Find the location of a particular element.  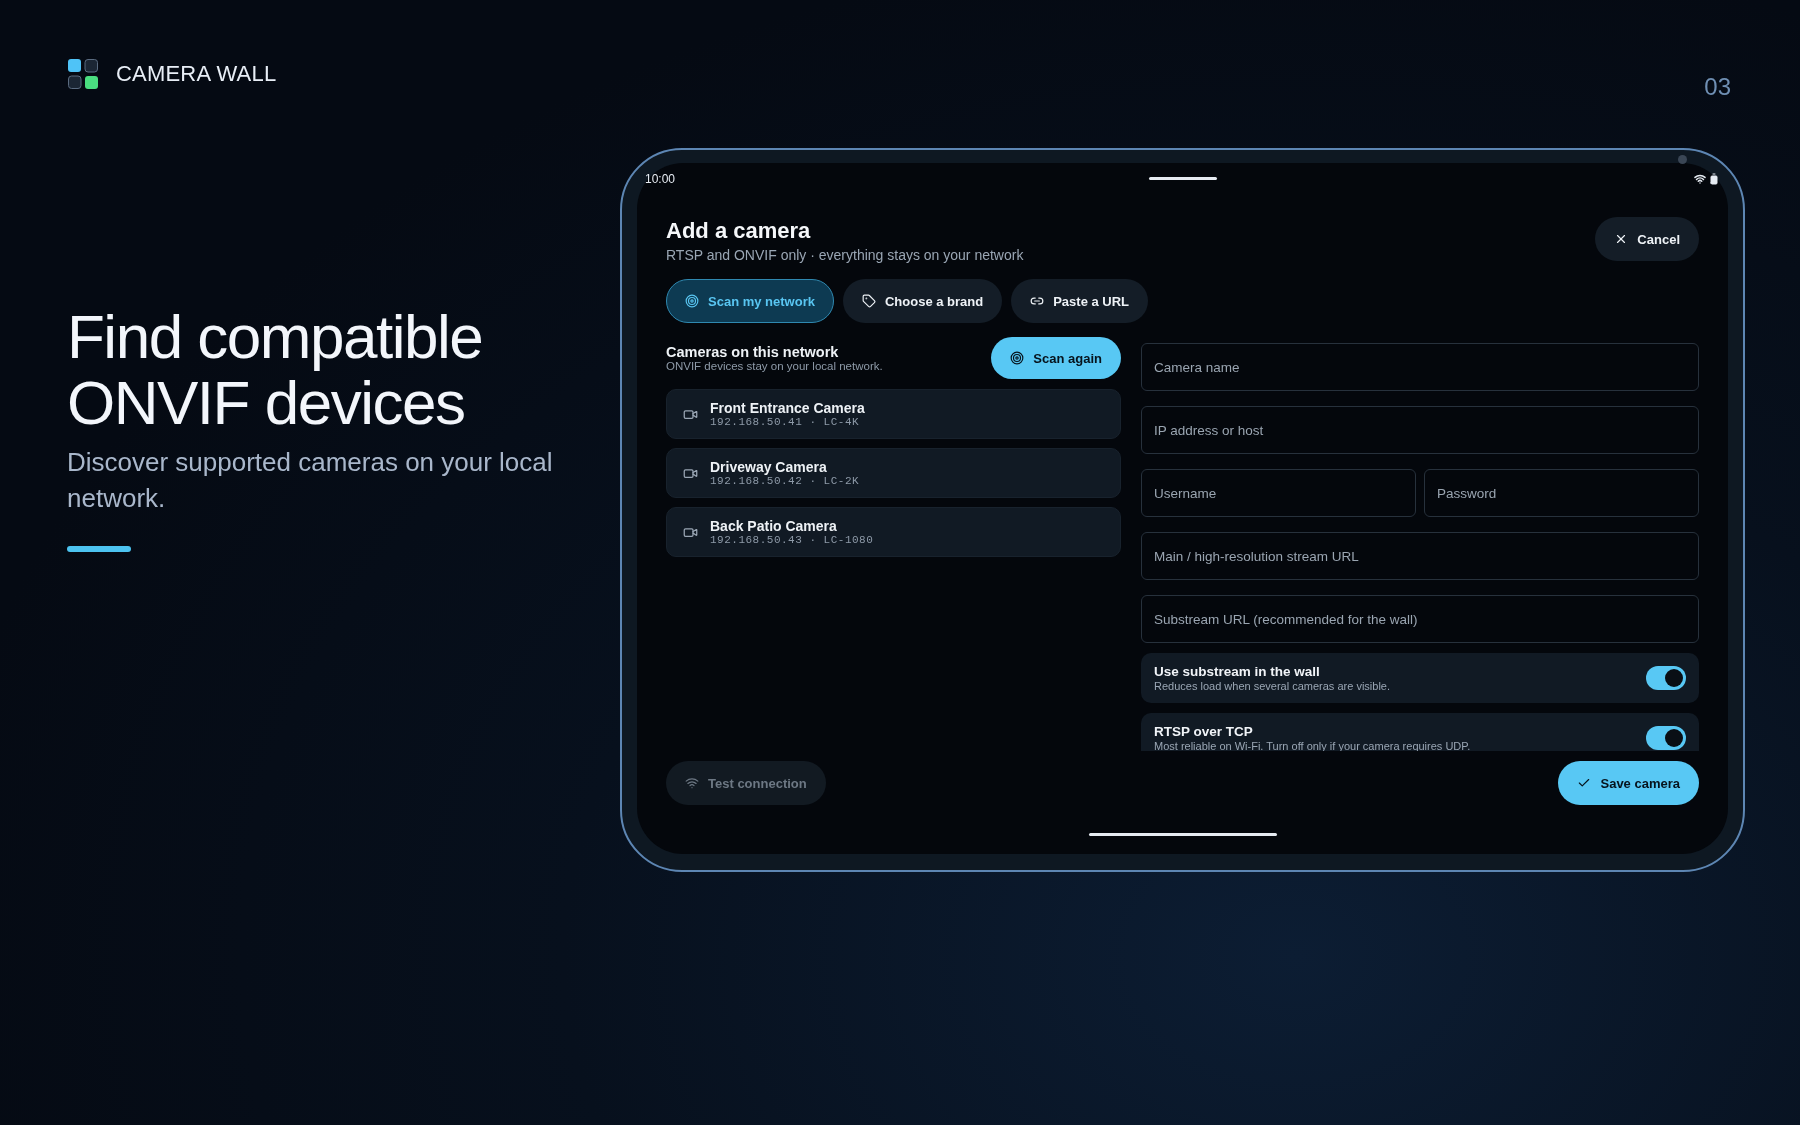

text-field: Camera name is located at coordinates (1420, 367).